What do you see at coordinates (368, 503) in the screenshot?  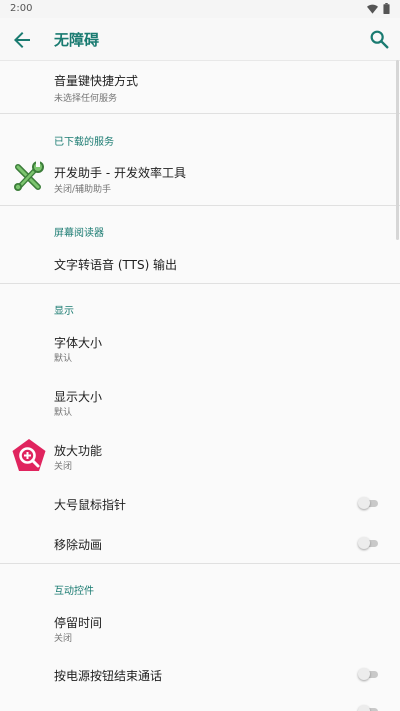 I see `large-pointer-toggle` at bounding box center [368, 503].